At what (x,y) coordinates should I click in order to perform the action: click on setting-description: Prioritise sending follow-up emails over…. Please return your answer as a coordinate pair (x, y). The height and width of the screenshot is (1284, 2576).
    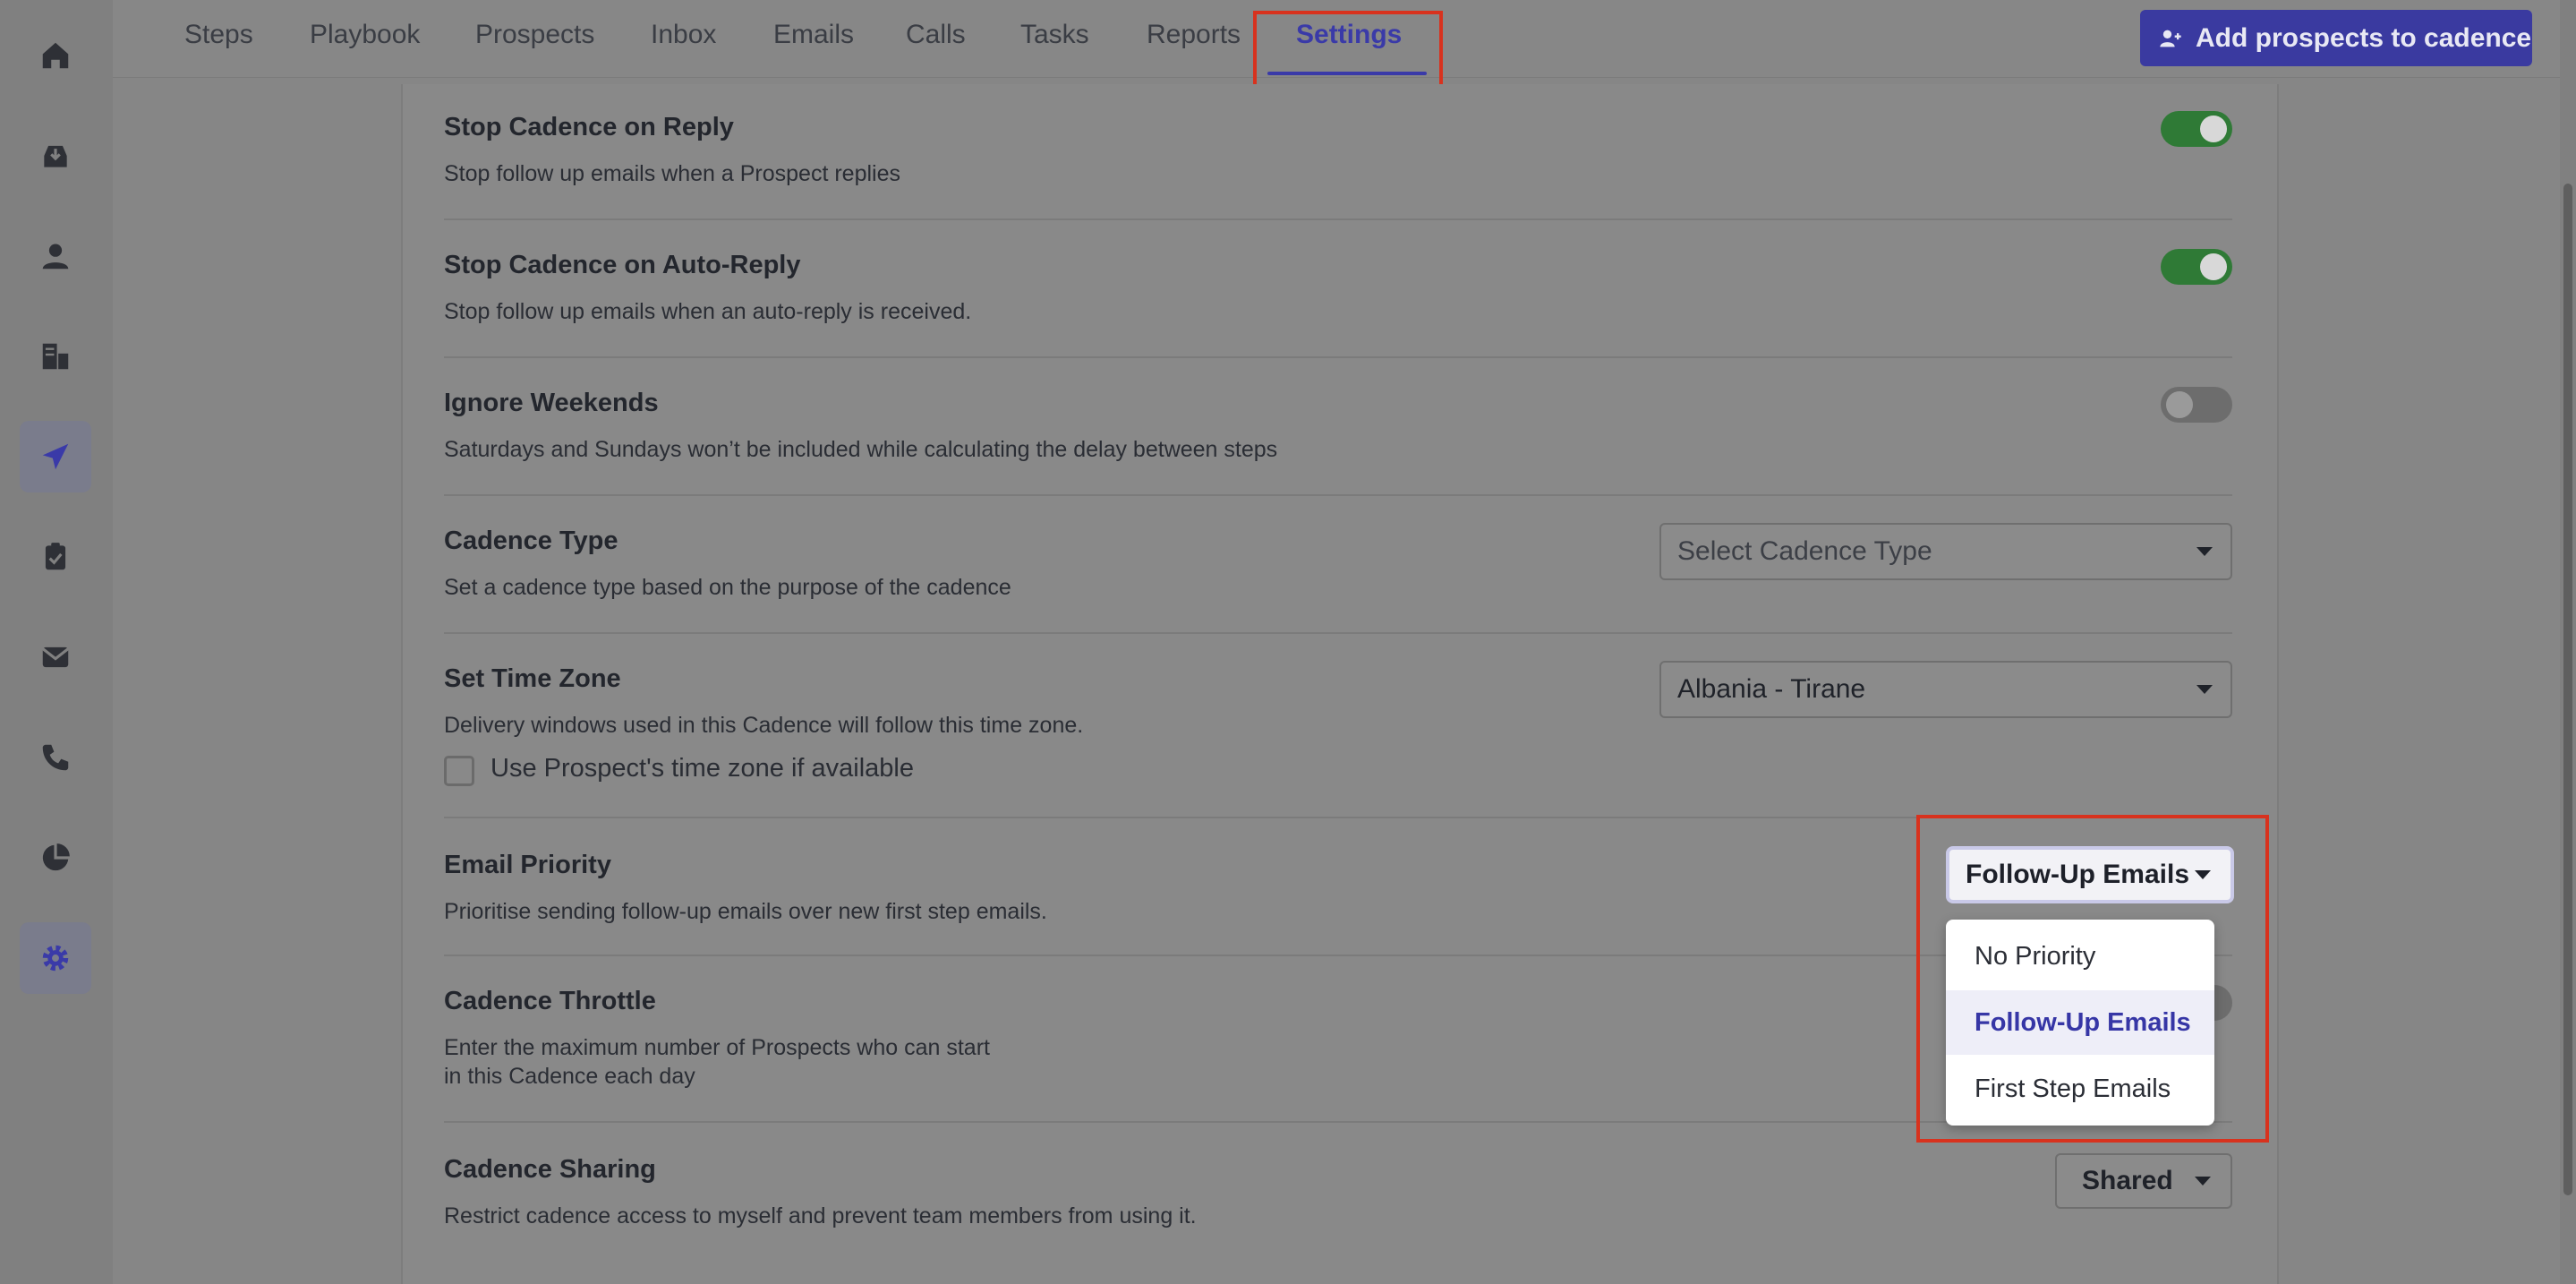
    Looking at the image, I should click on (745, 911).